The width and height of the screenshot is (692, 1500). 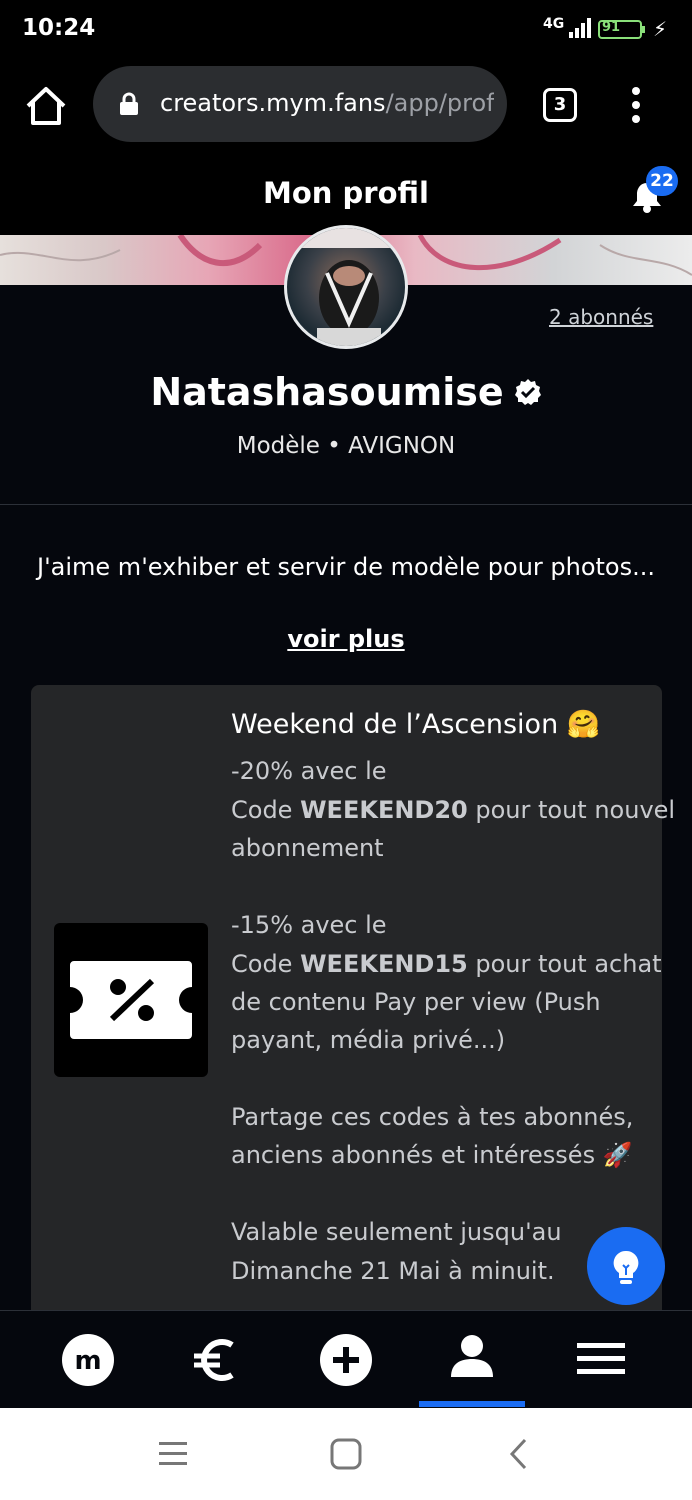 I want to click on verified-badge-icon, so click(x=527, y=392).